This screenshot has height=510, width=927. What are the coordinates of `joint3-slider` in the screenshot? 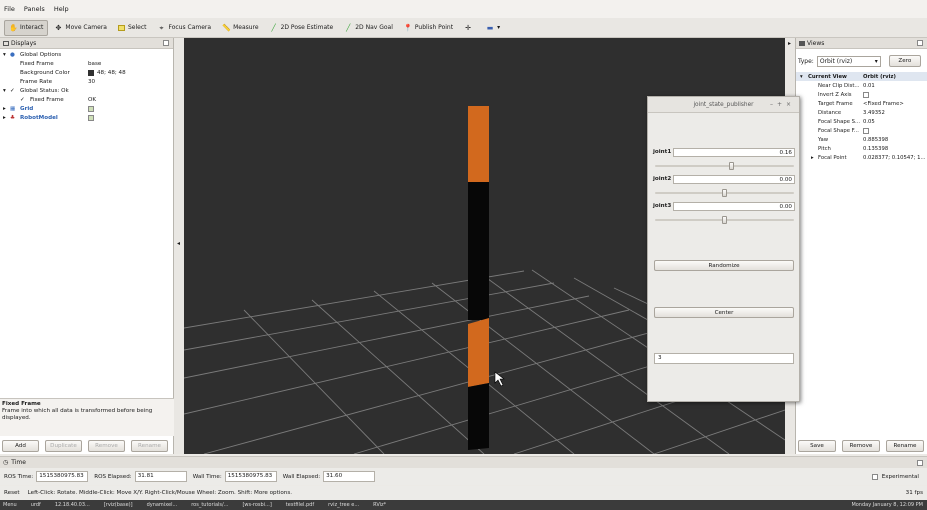 It's located at (724, 220).